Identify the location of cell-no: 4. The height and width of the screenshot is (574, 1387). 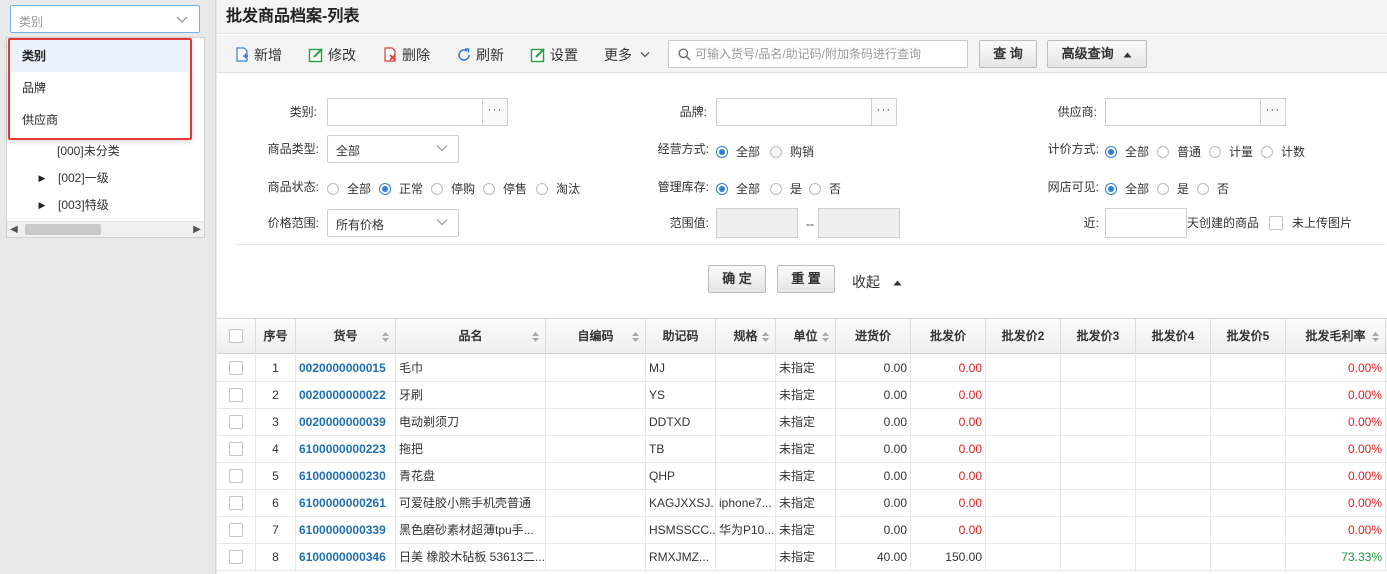
(276, 449).